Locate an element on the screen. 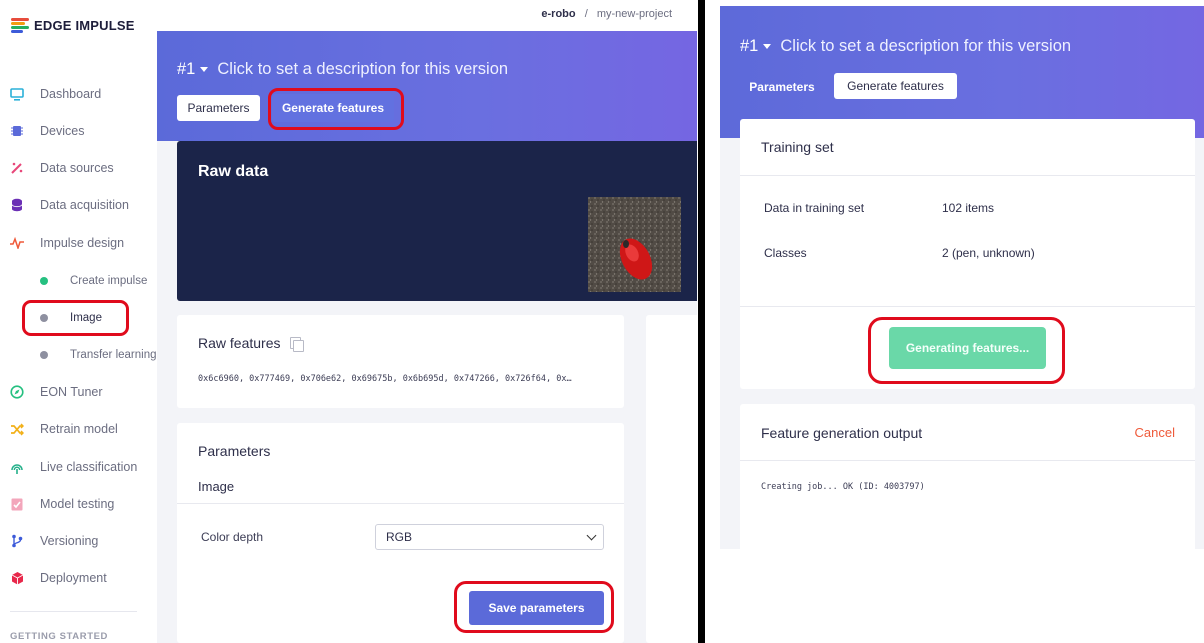 This screenshot has height=643, width=1204. sidebar-item-eon-tuner: EON Tuner is located at coordinates (56, 392).